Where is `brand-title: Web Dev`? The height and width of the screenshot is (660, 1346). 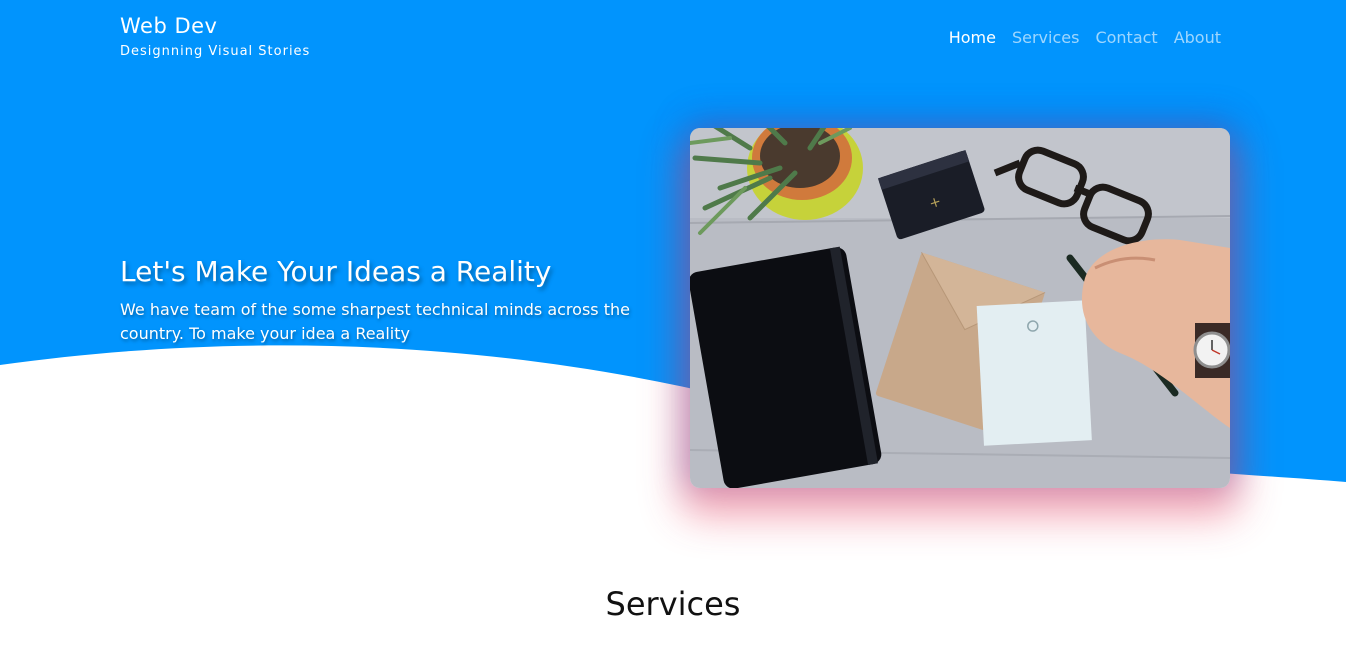
brand-title: Web Dev is located at coordinates (215, 26).